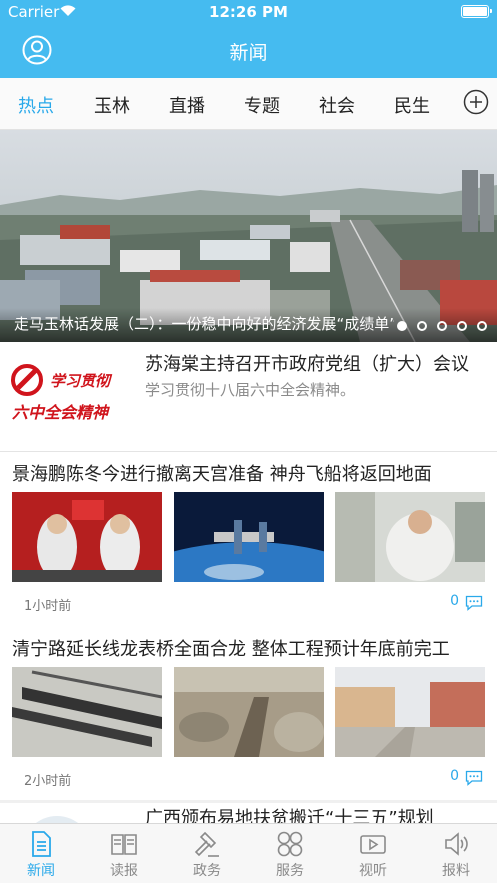 This screenshot has width=497, height=883. I want to click on article-thumbnail, so click(57, 819).